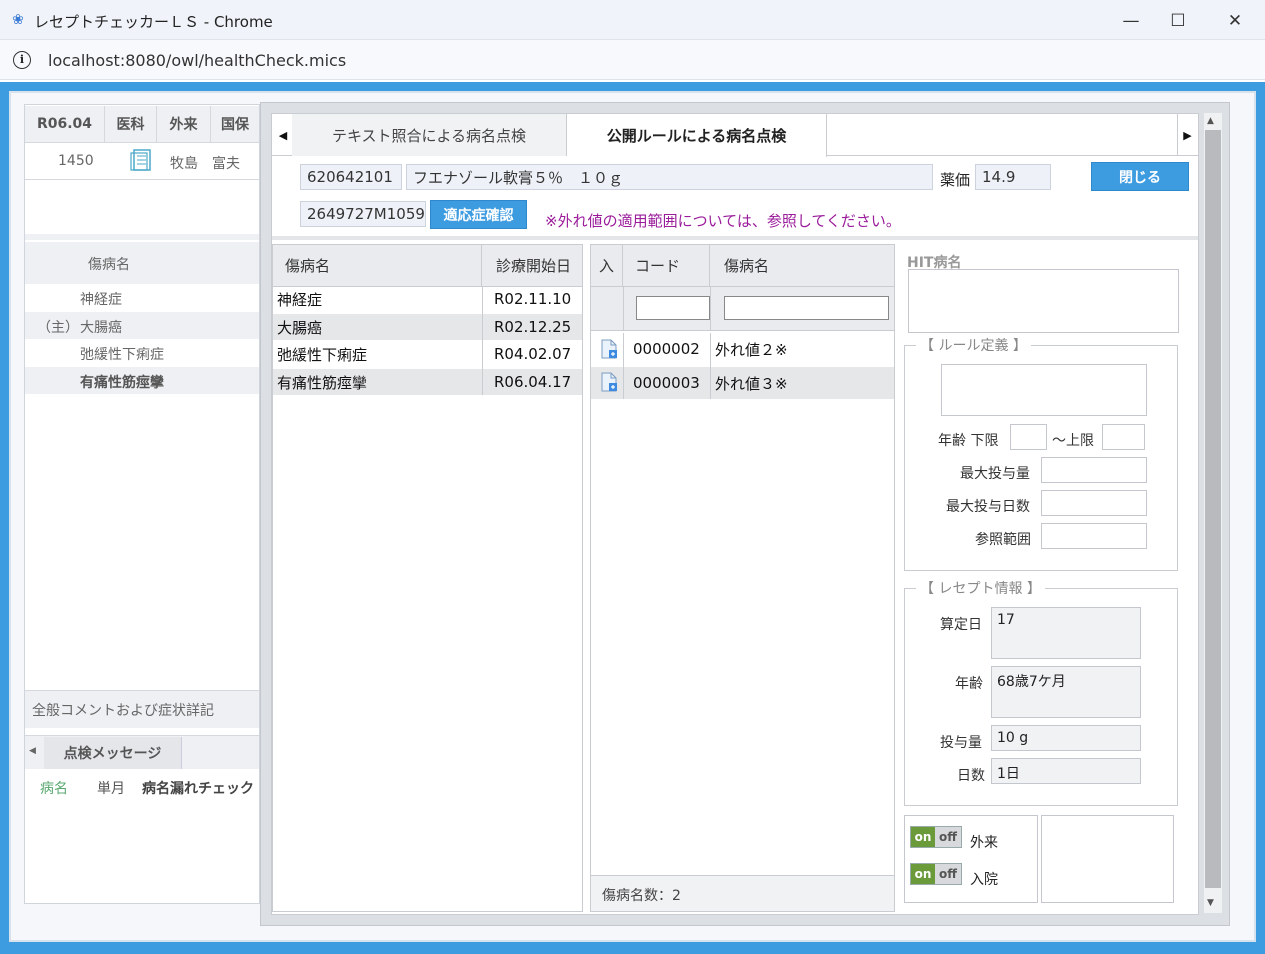  What do you see at coordinates (1210, 121) in the screenshot?
I see `scroll-up-arrow: ▲` at bounding box center [1210, 121].